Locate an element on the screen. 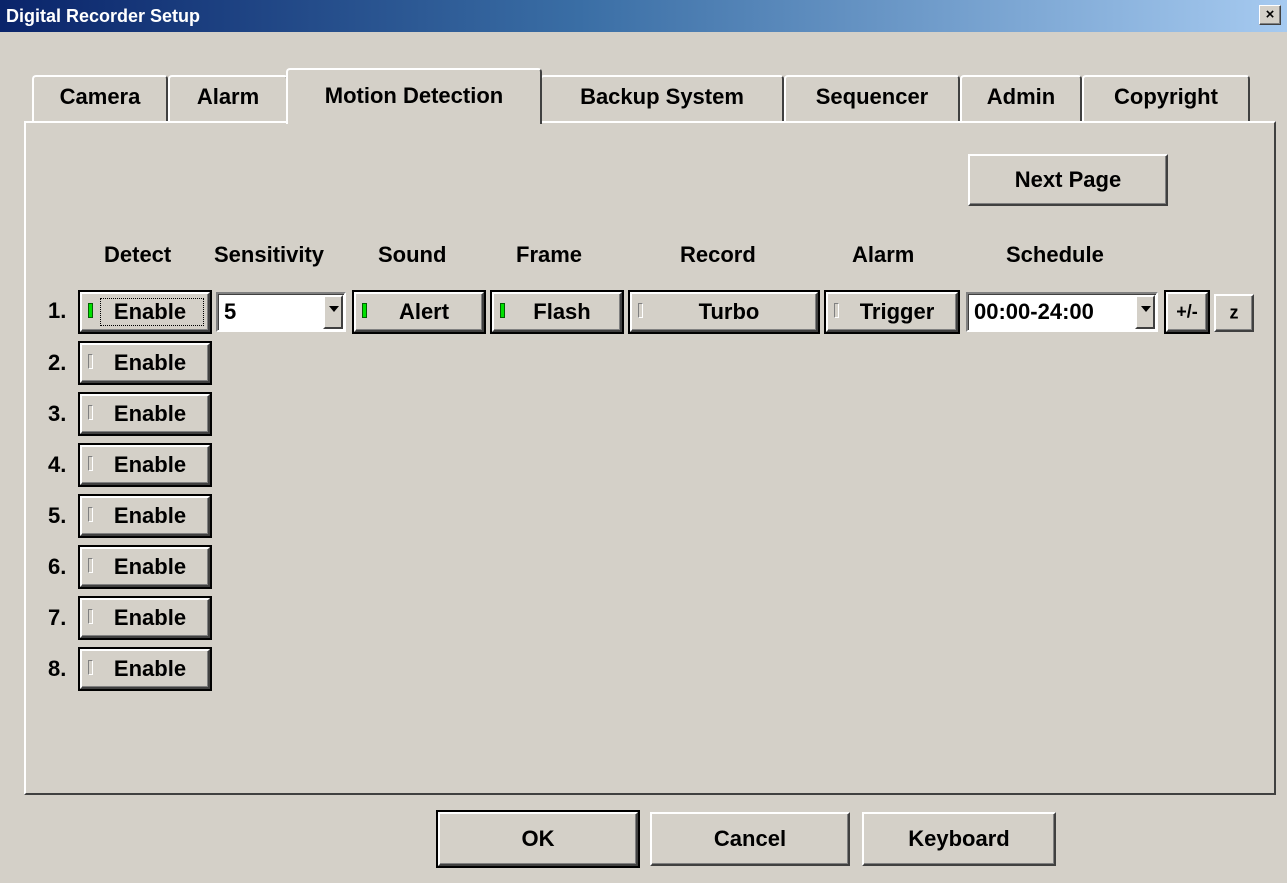 This screenshot has height=883, width=1287. tab-label: Admin is located at coordinates (1021, 96).